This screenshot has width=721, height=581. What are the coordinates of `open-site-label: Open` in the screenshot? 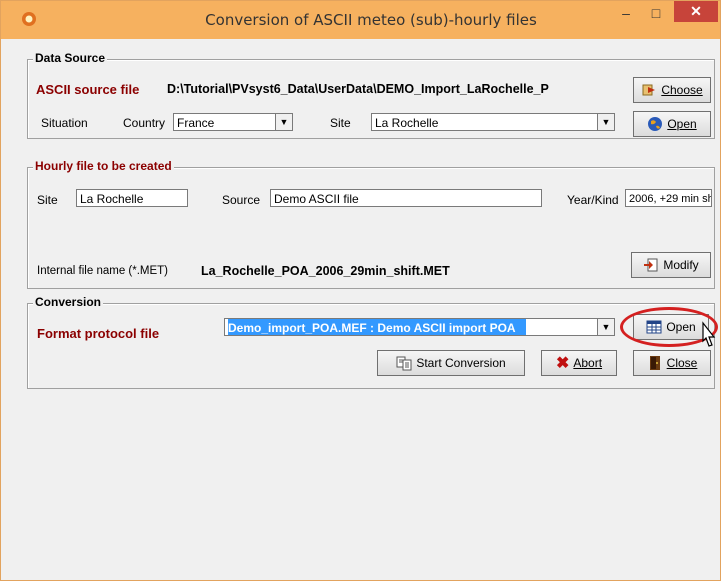 It's located at (682, 124).